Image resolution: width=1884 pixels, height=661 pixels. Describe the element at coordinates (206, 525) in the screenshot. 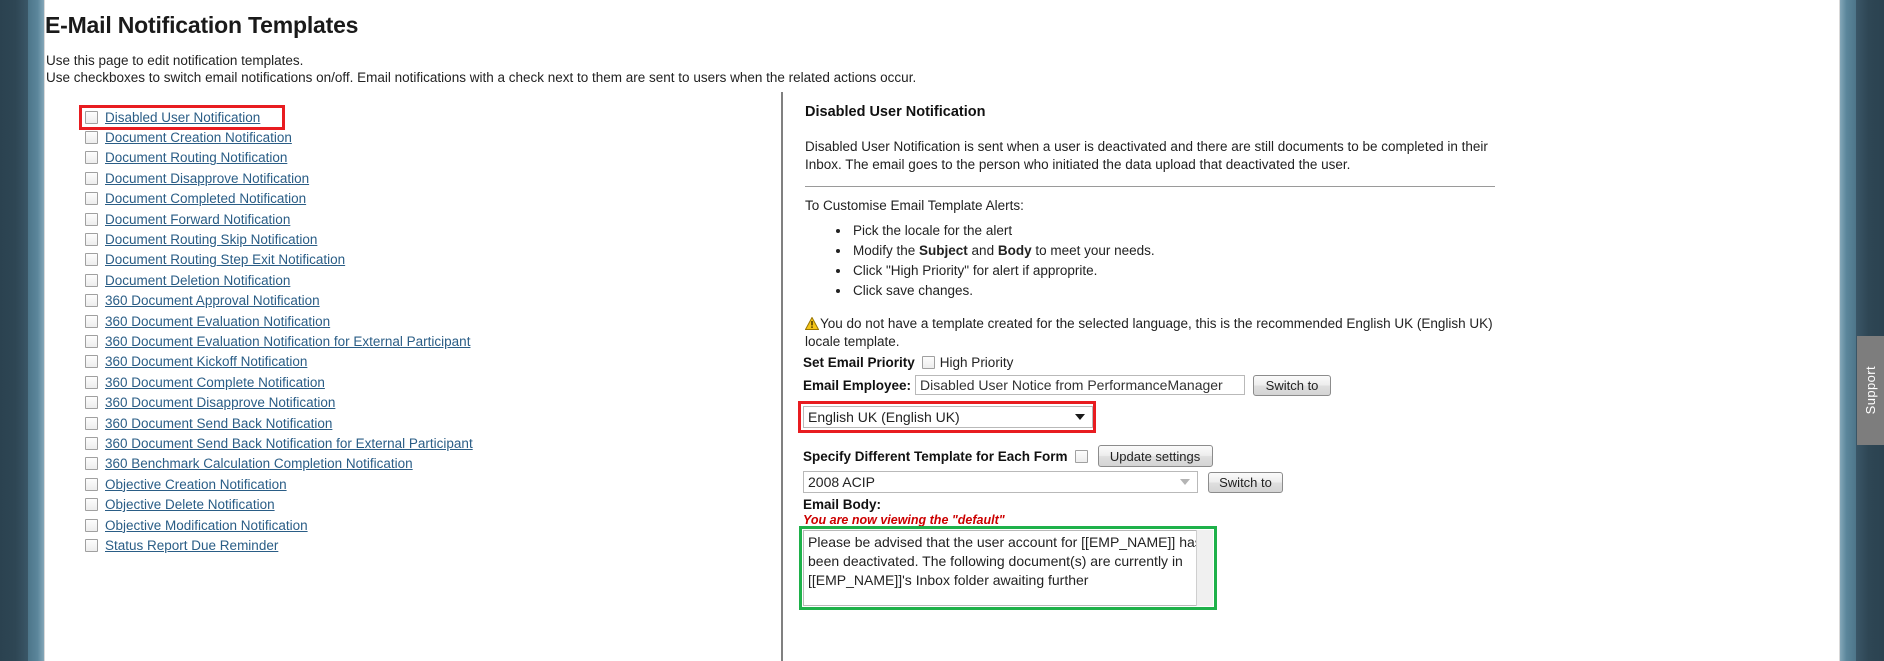

I see `notification-link: Objective Modification Notification` at that location.